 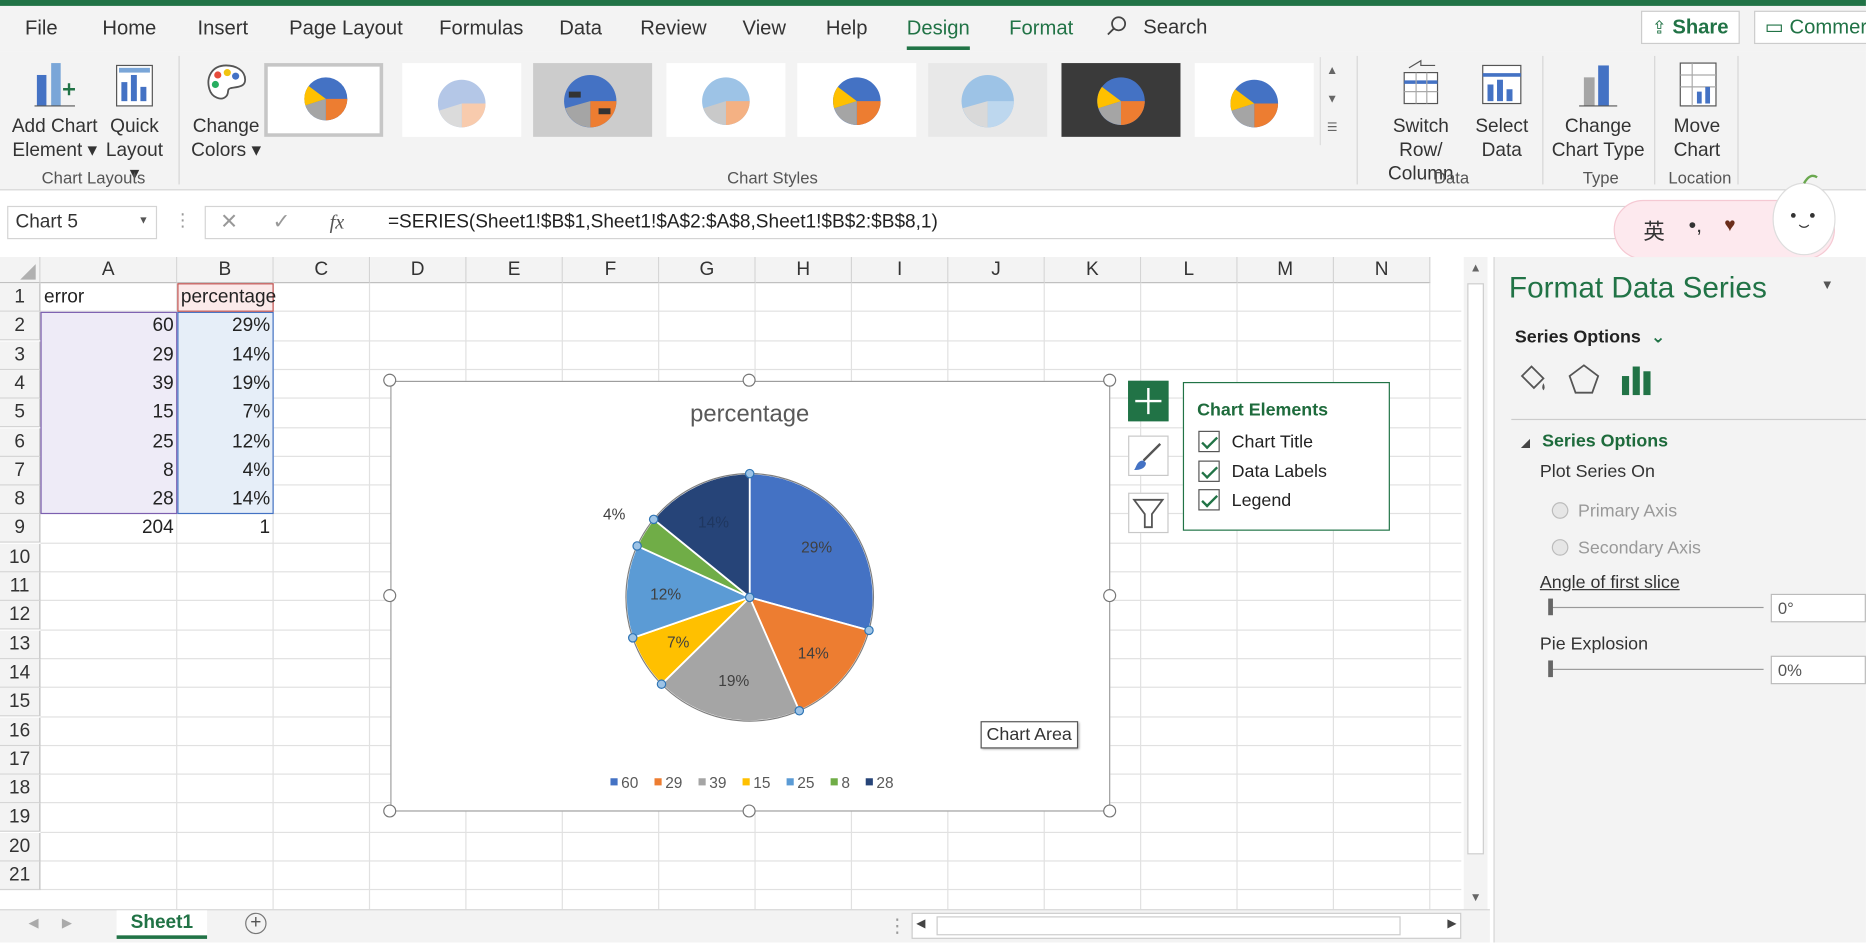 I want to click on cell-b8: 14%, so click(x=225, y=500).